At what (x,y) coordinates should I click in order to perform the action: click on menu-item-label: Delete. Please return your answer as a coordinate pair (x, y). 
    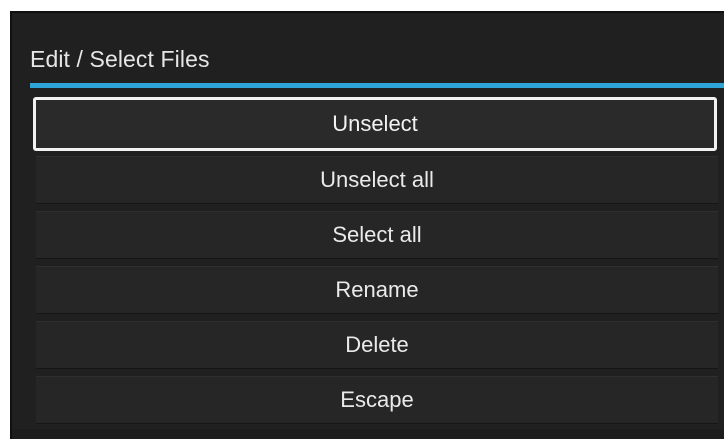
    Looking at the image, I should click on (377, 344).